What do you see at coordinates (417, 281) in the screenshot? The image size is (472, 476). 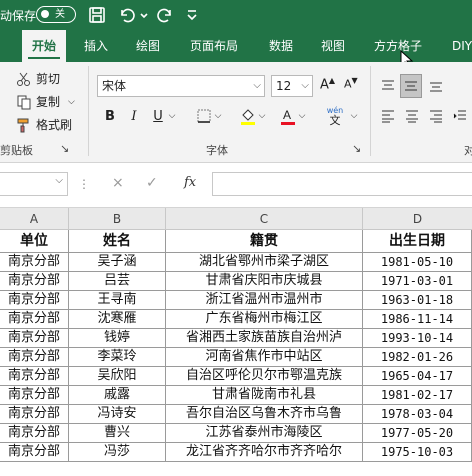 I see `birthdate-cell: 1971-03-01` at bounding box center [417, 281].